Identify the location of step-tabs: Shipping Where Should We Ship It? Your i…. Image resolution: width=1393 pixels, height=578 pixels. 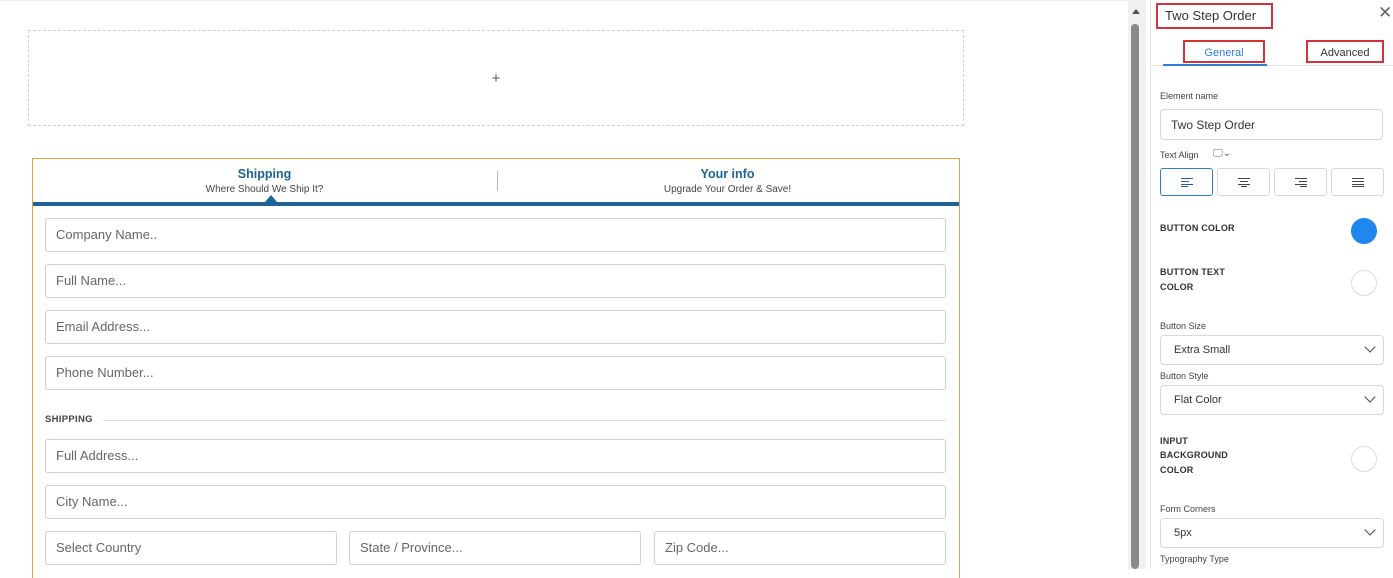
(496, 182).